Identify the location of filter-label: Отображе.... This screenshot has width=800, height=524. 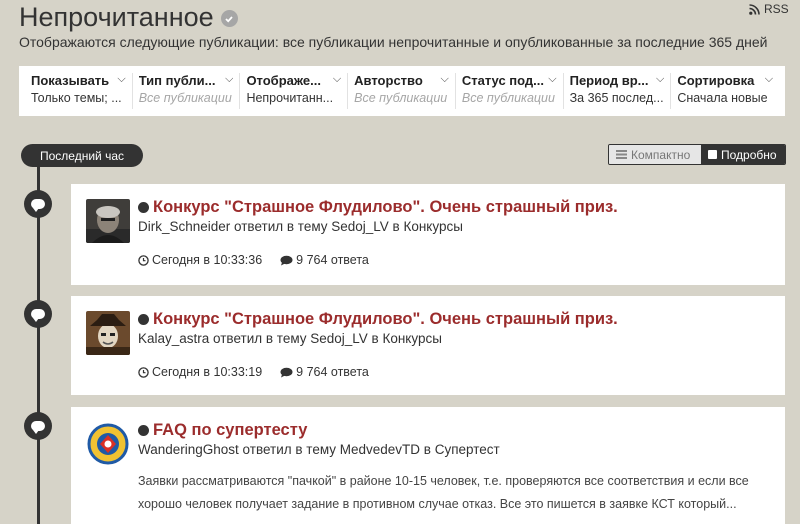
(283, 80).